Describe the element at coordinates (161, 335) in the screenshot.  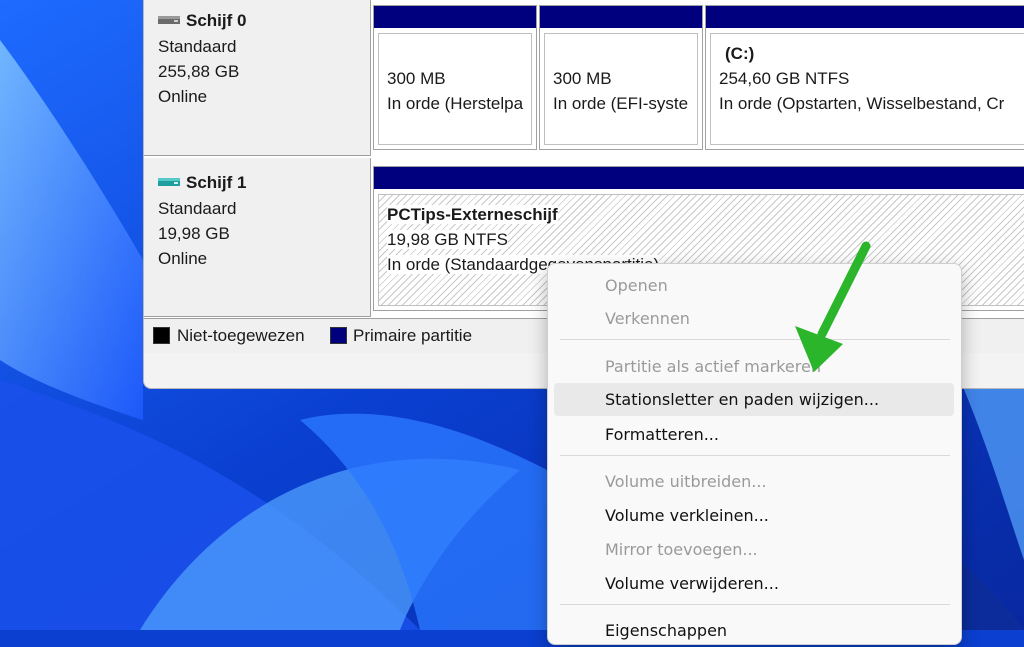
I see `unallocated-swatch` at that location.